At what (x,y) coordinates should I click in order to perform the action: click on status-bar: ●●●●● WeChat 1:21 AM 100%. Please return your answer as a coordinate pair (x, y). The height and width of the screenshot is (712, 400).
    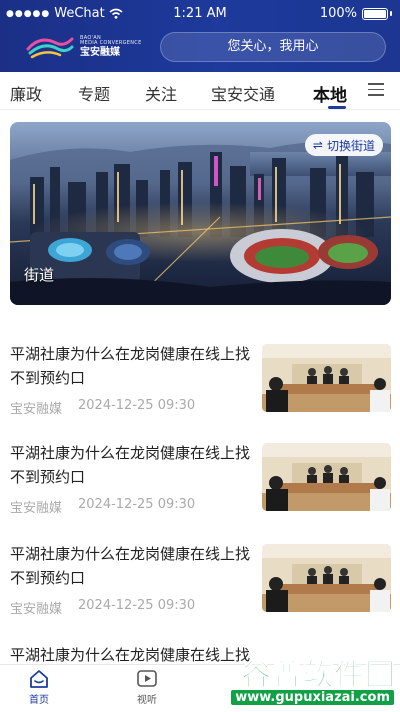
    Looking at the image, I should click on (200, 14).